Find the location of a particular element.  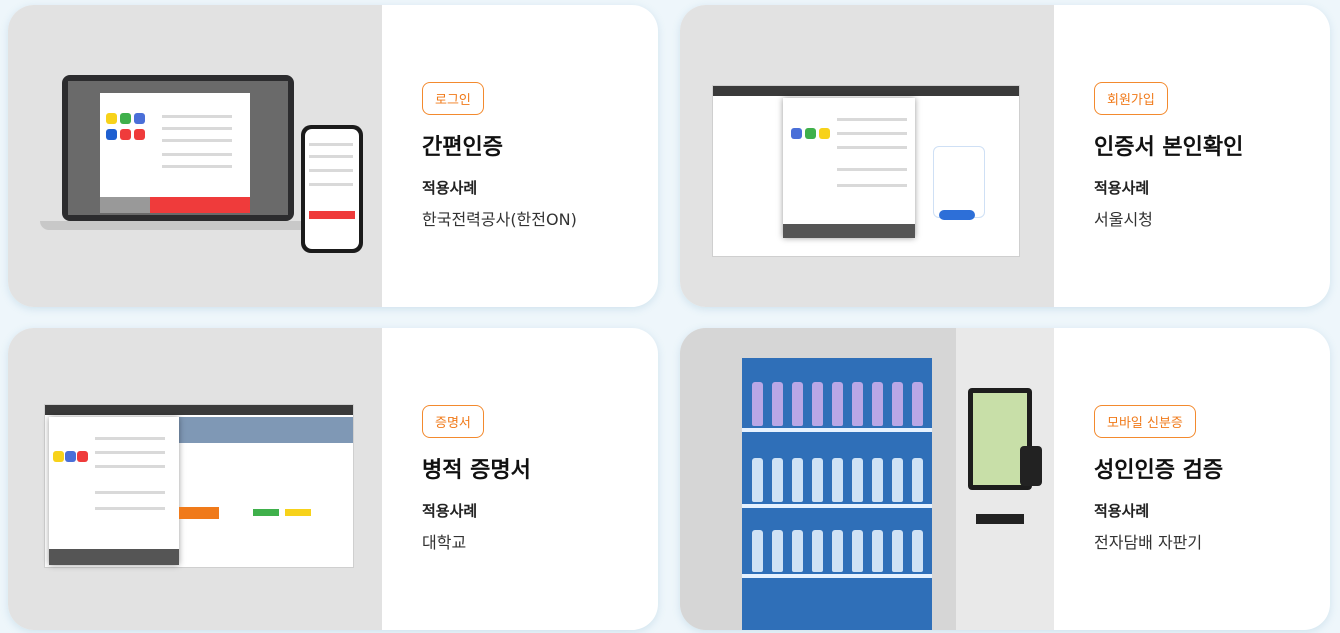

category-badge: 모바일 신분증 is located at coordinates (1145, 421).